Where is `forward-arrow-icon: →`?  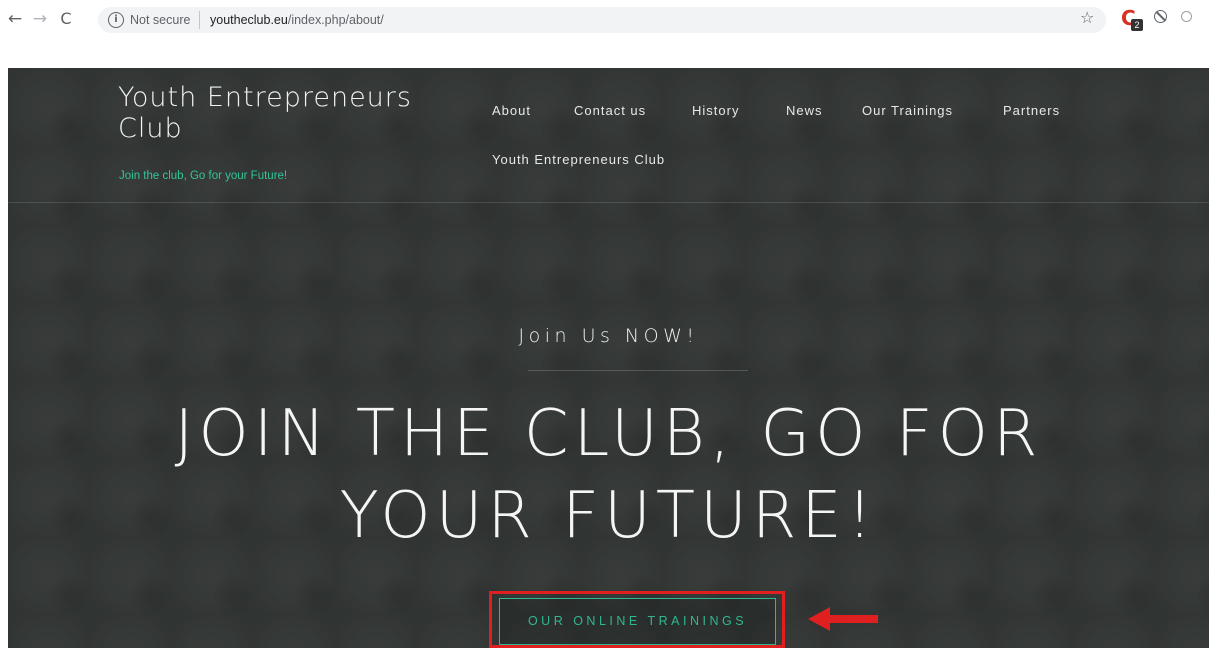
forward-arrow-icon: → is located at coordinates (40, 19).